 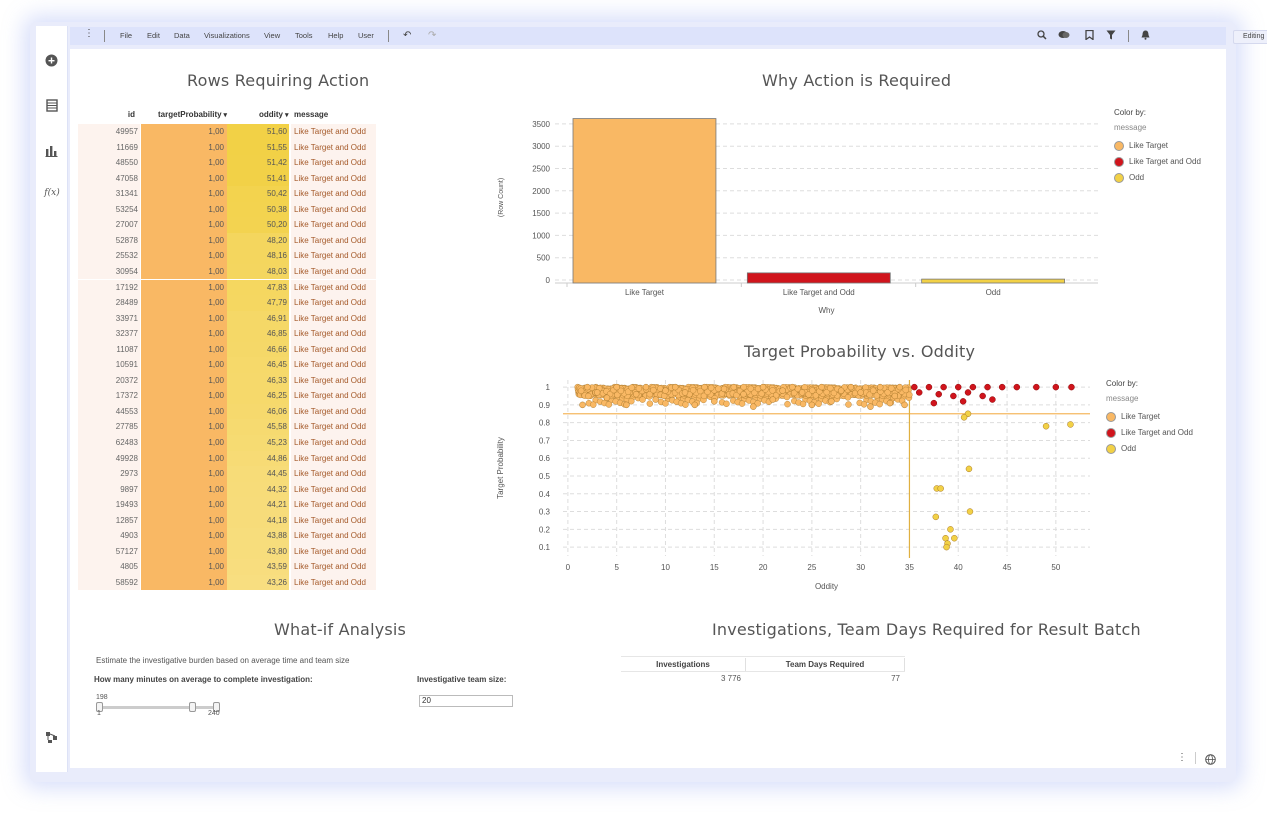 I want to click on table-row: 17192 1,00 47,83 Like Target and Odd, so click(x=228, y=287).